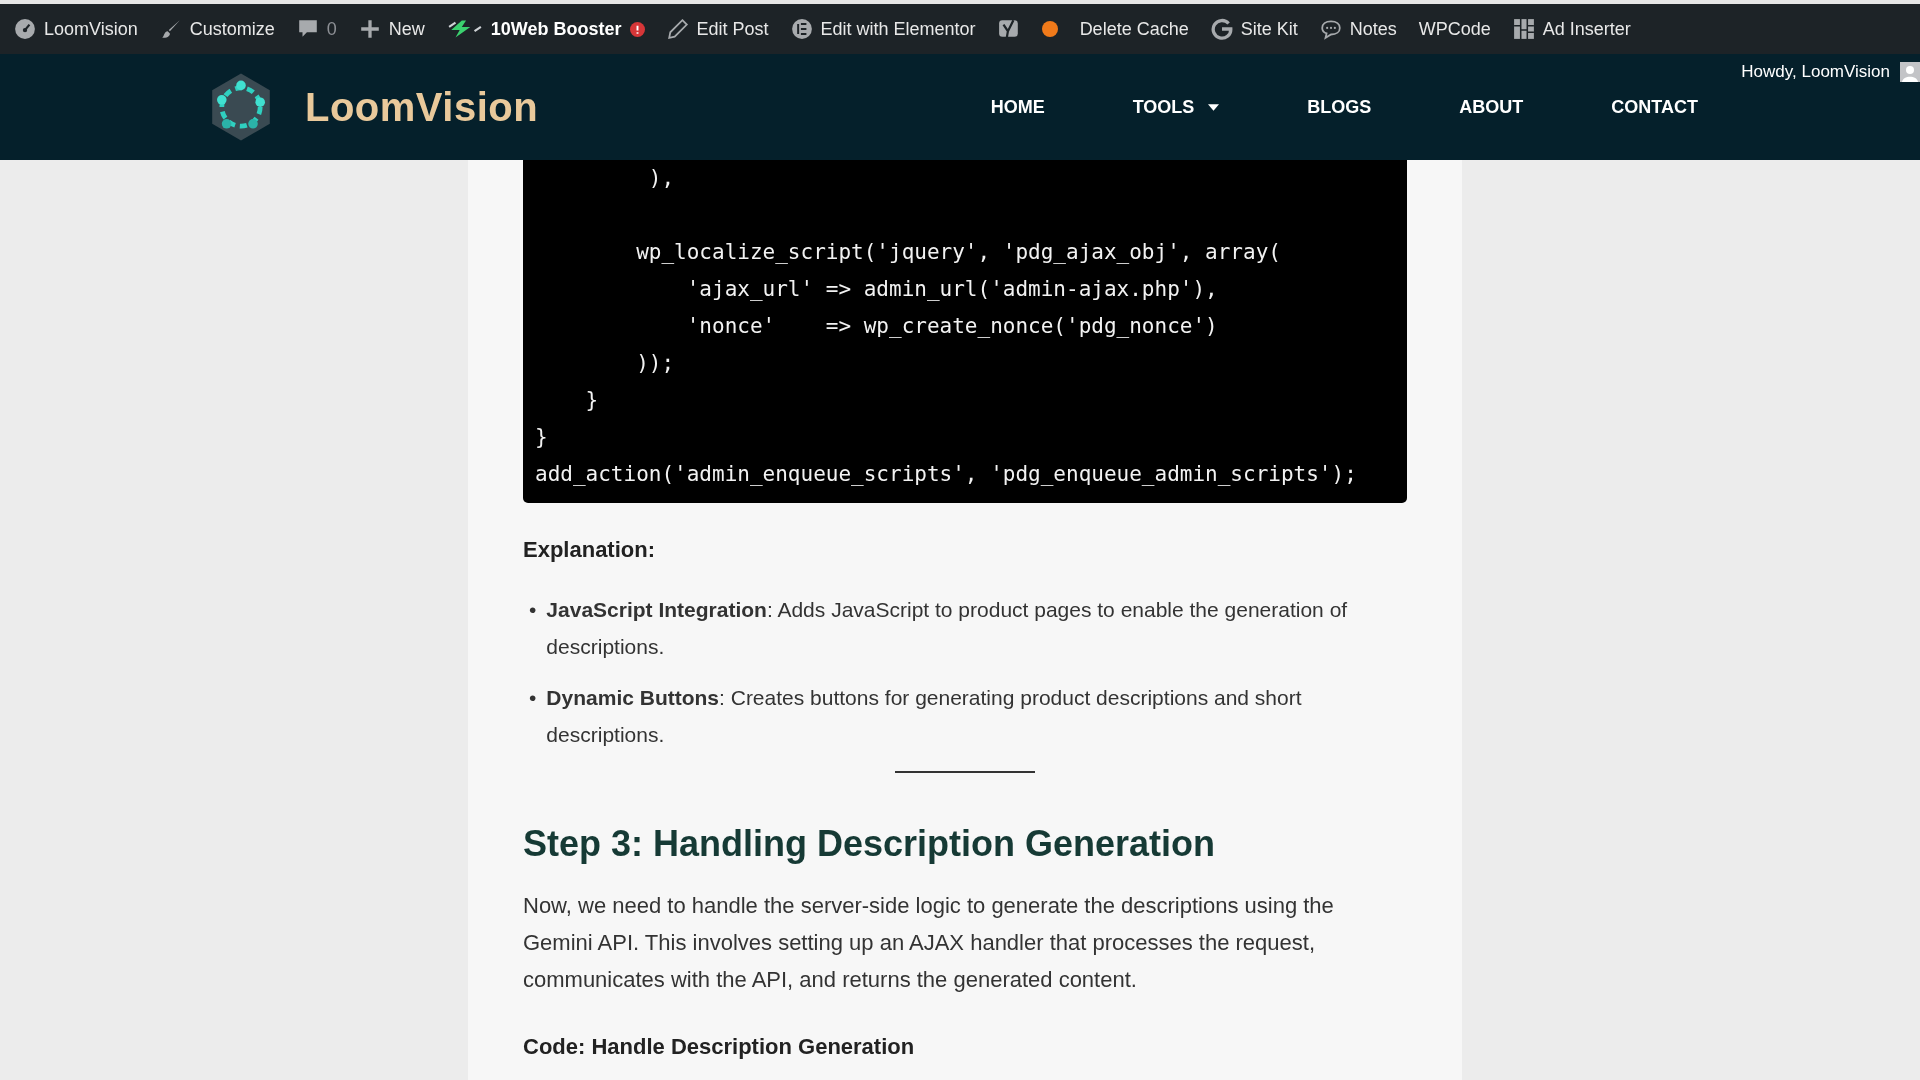  What do you see at coordinates (947, 628) in the screenshot?
I see `bullet-item: JavaScript Integration: Adds JavaScript to product pages to enable the generation of descriptions.` at bounding box center [947, 628].